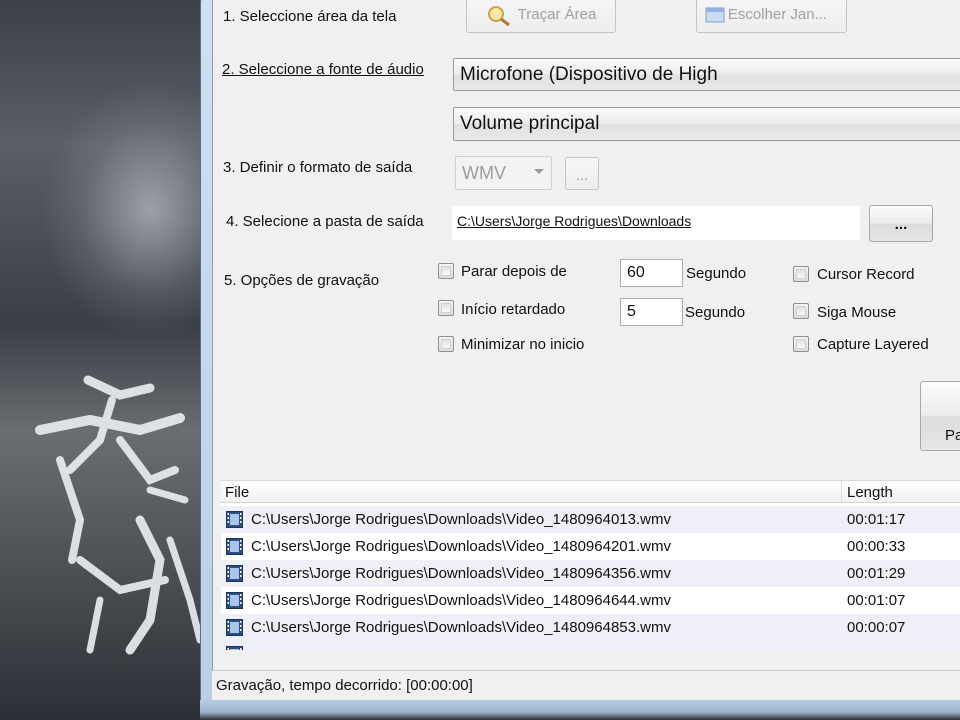 This screenshot has width=960, height=720. What do you see at coordinates (590, 492) in the screenshot?
I see `file-list-header: File Length` at bounding box center [590, 492].